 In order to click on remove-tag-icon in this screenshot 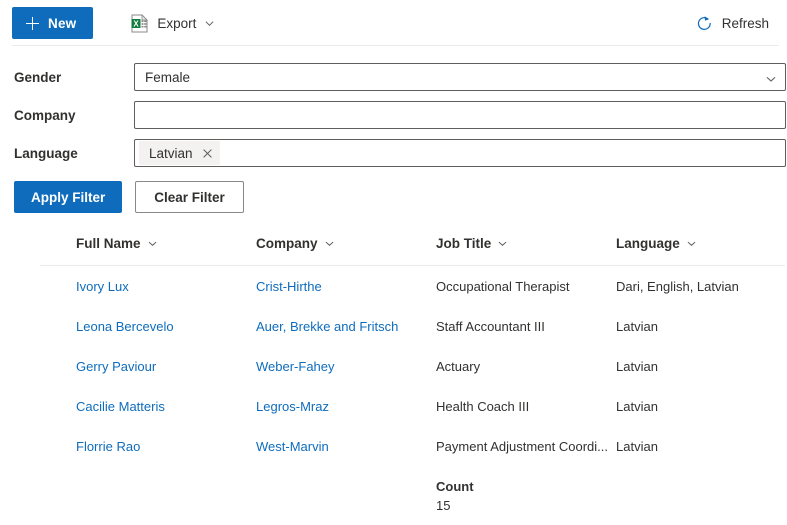, I will do `click(207, 153)`.